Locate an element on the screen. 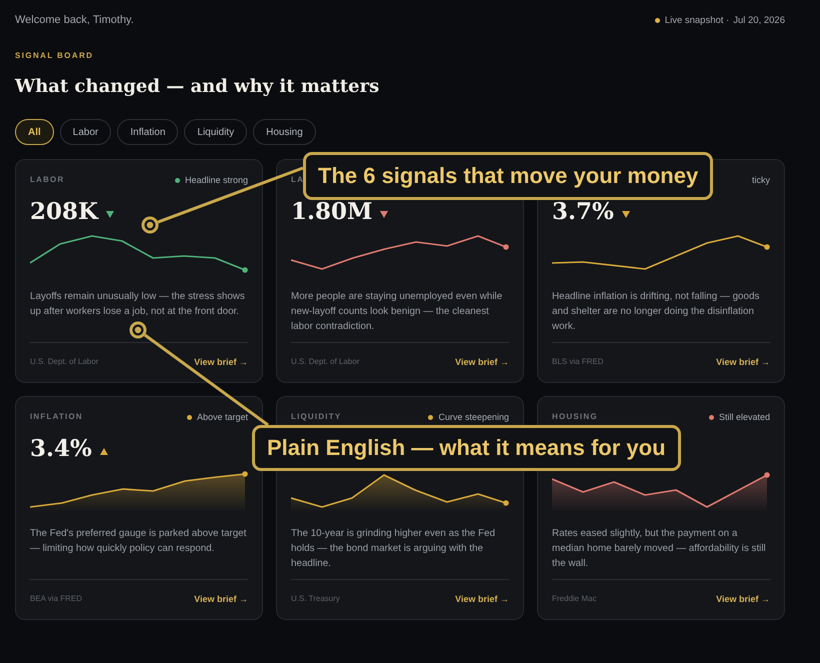 The width and height of the screenshot is (820, 663). card-description: The Fed's preferred gauge is parked above target — limiting how quickly policy can respond. is located at coordinates (139, 541).